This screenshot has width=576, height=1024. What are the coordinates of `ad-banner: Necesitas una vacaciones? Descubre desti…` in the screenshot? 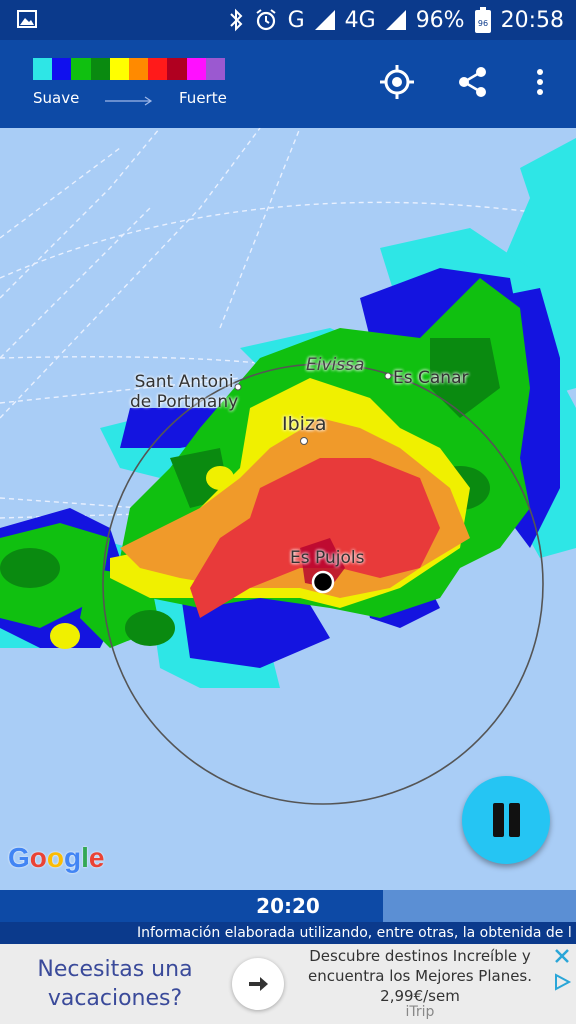 It's located at (288, 984).